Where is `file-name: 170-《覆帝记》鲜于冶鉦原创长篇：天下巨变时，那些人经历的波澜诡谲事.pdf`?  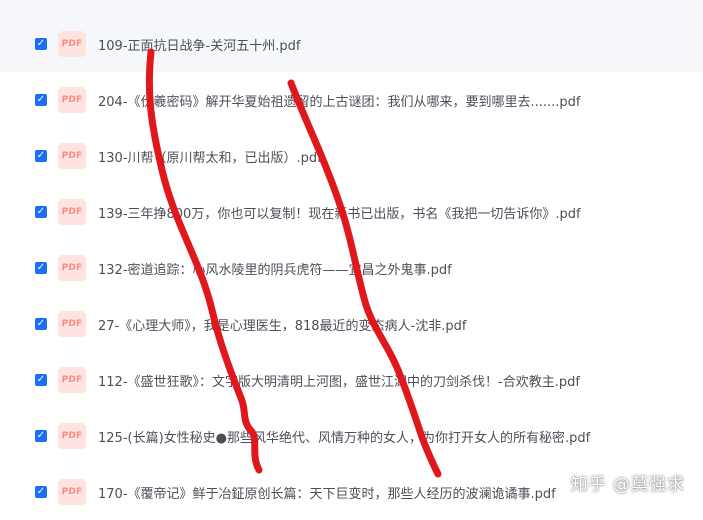 file-name: 170-《覆帝记》鲜于冶鉦原创长篇：天下巨变时，那些人经历的波澜诡谲事.pdf is located at coordinates (327, 492).